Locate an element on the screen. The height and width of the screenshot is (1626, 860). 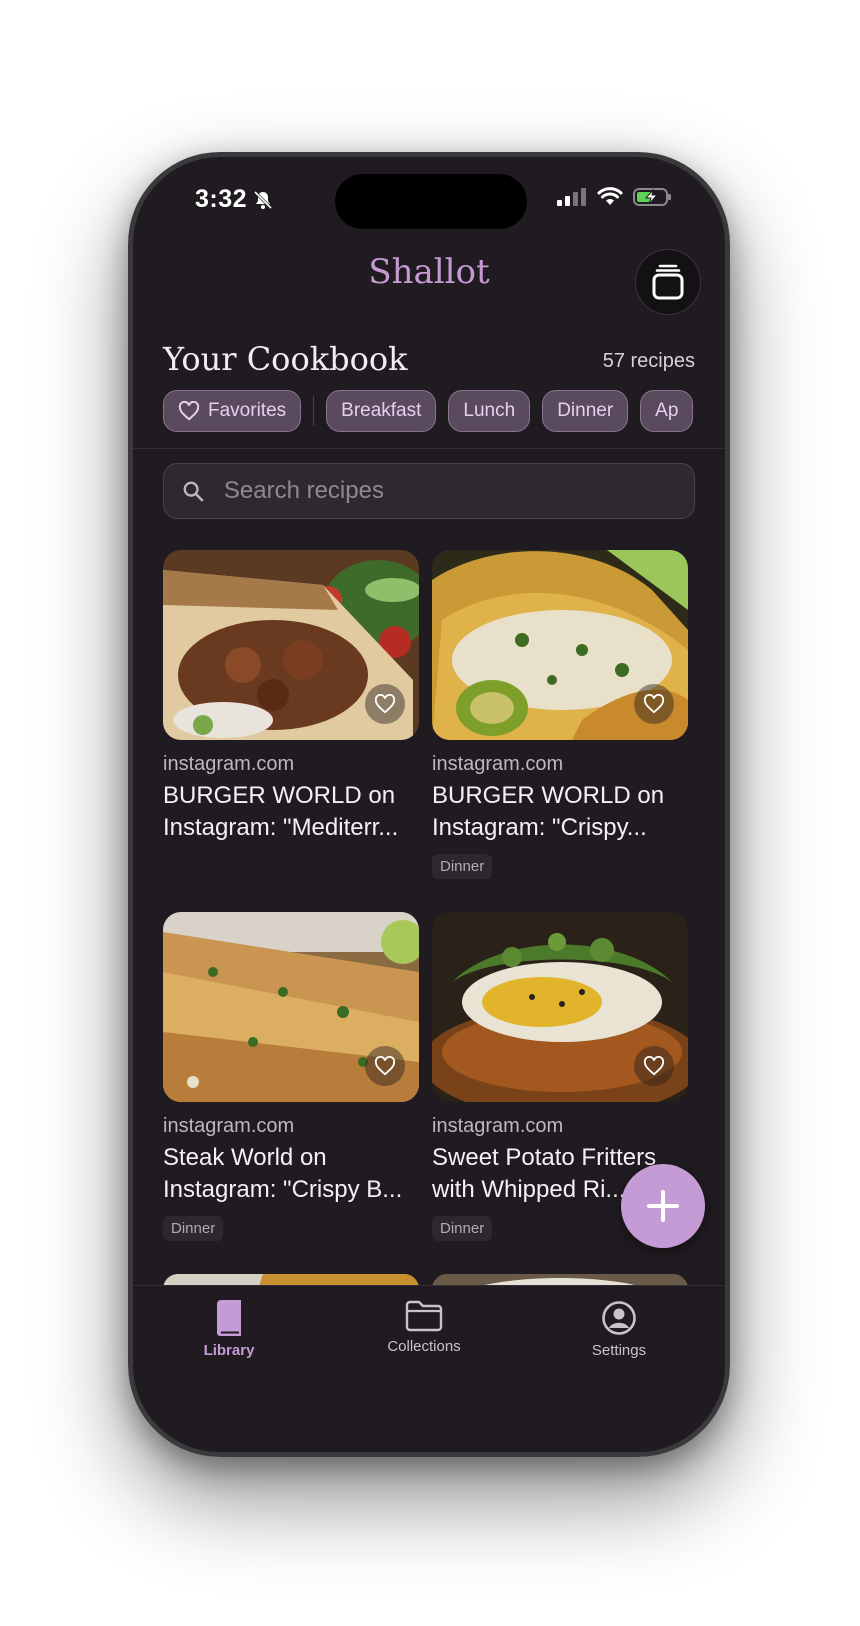
divider is located at coordinates (429, 448).